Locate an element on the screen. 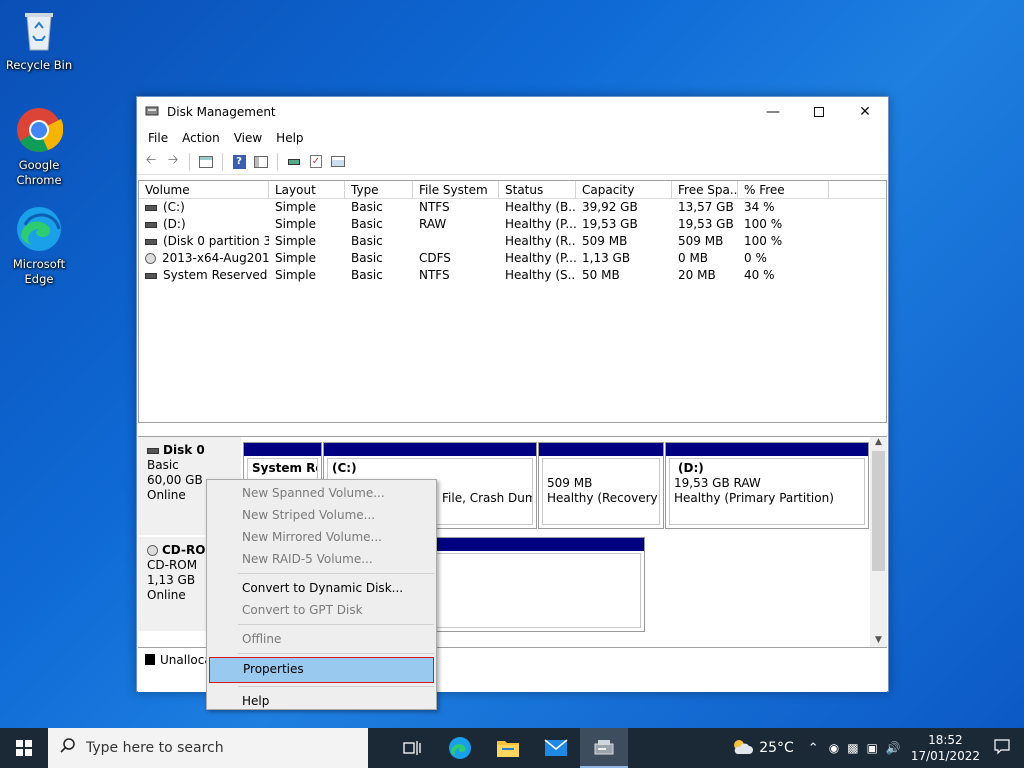 The image size is (1024, 768). column-header-status: Status is located at coordinates (537, 189).